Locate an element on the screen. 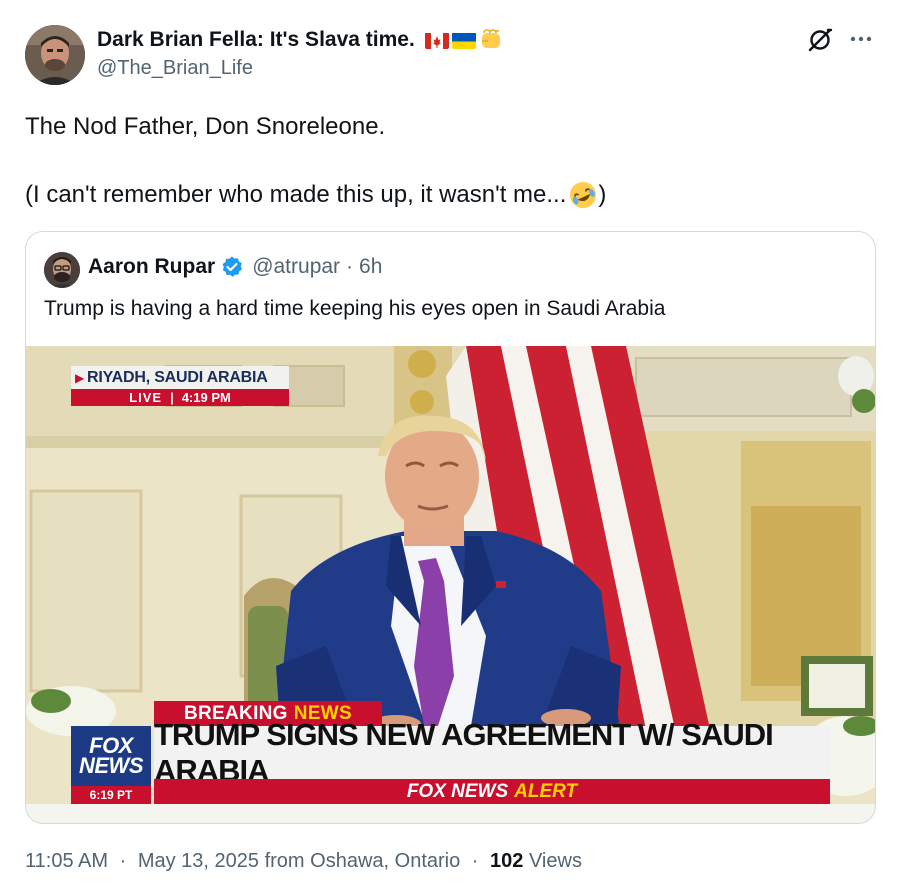 The image size is (902, 890). location-label: RIYADH, SAUDI ARABIA is located at coordinates (177, 377).